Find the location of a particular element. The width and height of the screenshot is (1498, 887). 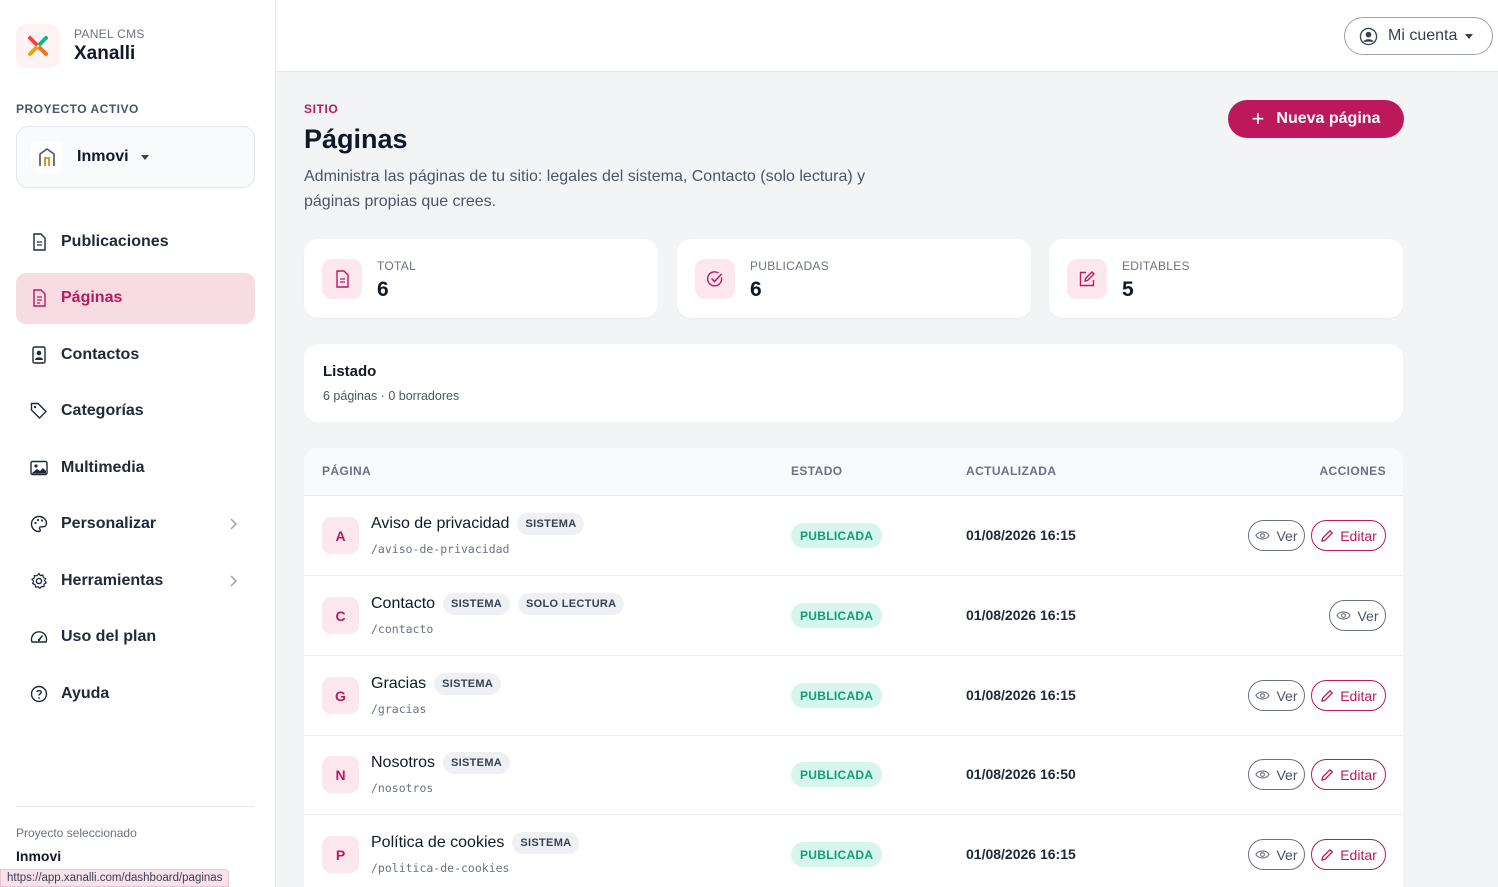

column-header-status: ESTADO is located at coordinates (817, 471).